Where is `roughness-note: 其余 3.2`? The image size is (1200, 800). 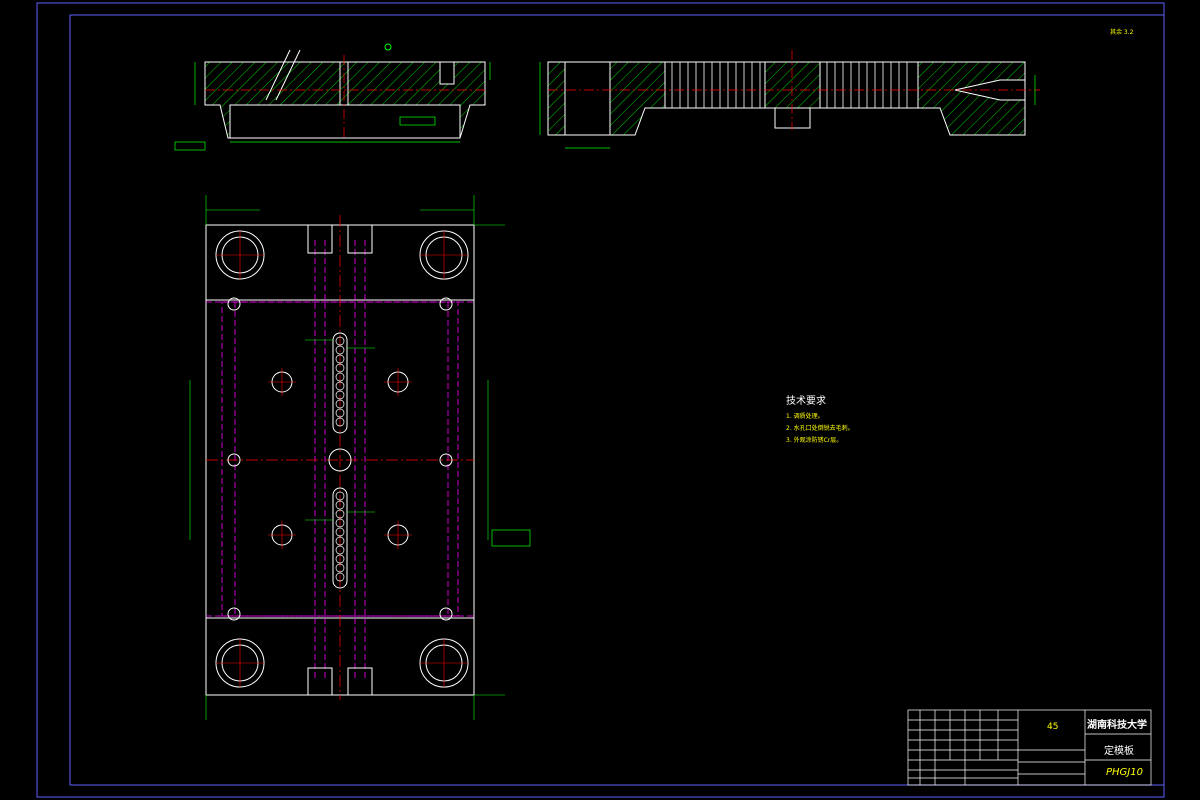
roughness-note: 其余 3.2 is located at coordinates (1122, 32).